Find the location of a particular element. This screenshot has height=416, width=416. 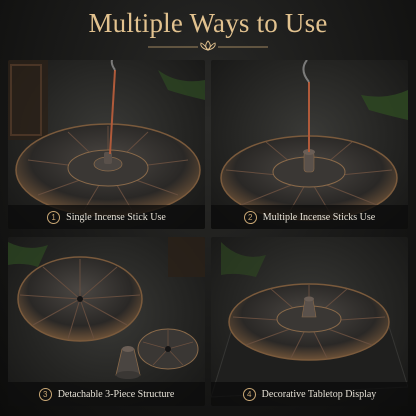

step-number-badge: 1 is located at coordinates (54, 217).